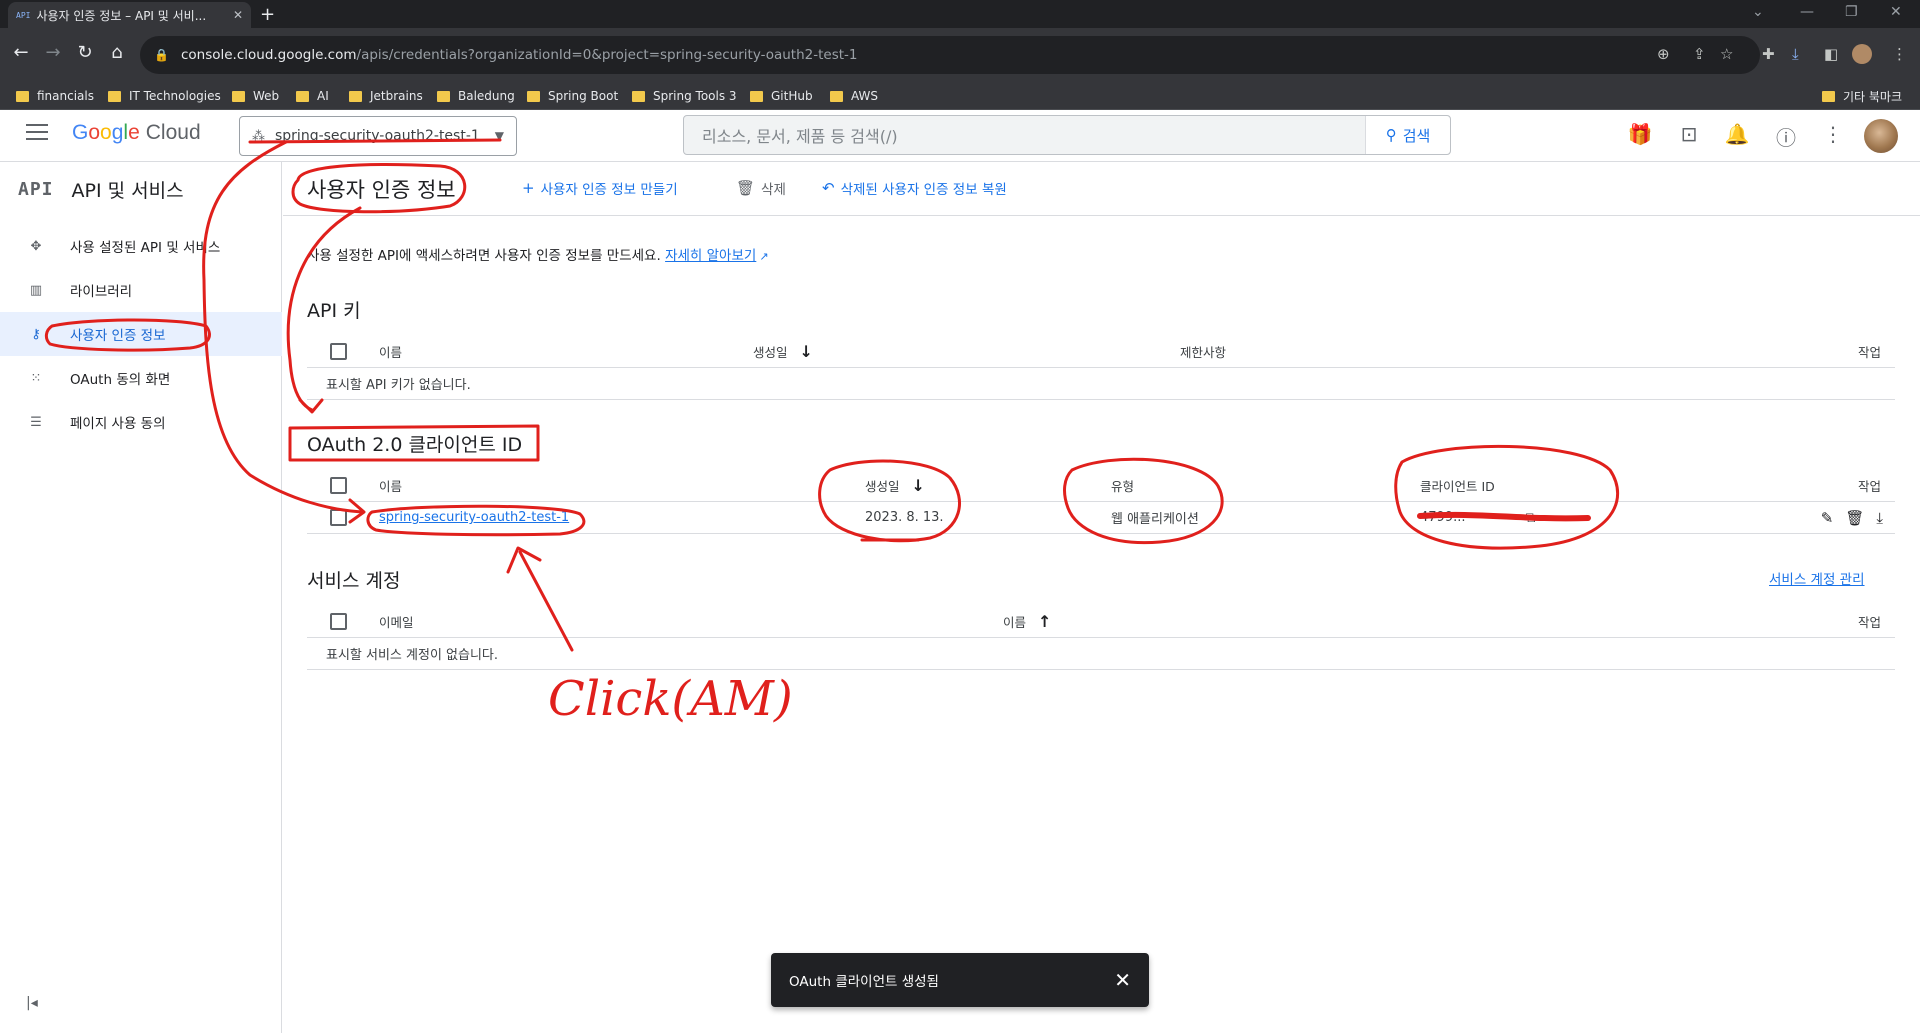 This screenshot has height=1033, width=1920. What do you see at coordinates (806, 351) in the screenshot?
I see `arrow-down-icon: ↓` at bounding box center [806, 351].